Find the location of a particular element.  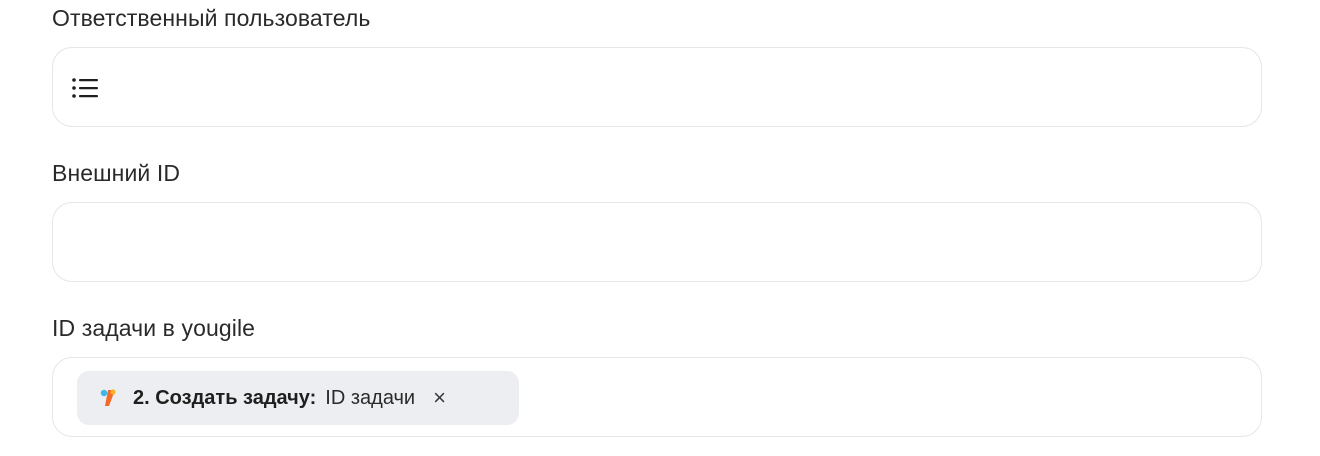

close-icon: × is located at coordinates (439, 398).